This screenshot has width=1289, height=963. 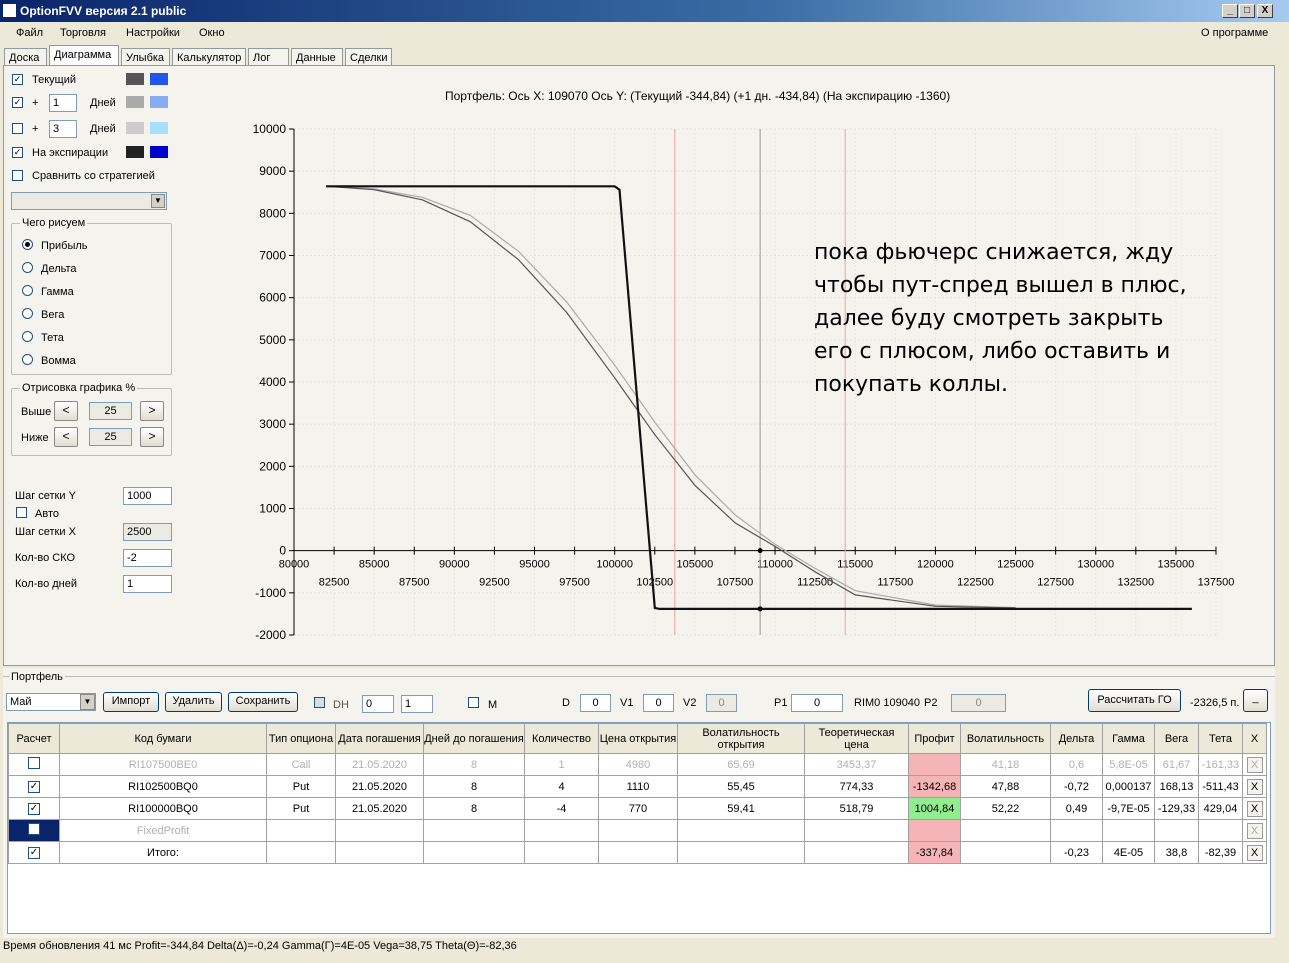 I want to click on d-label: D, so click(x=566, y=703).